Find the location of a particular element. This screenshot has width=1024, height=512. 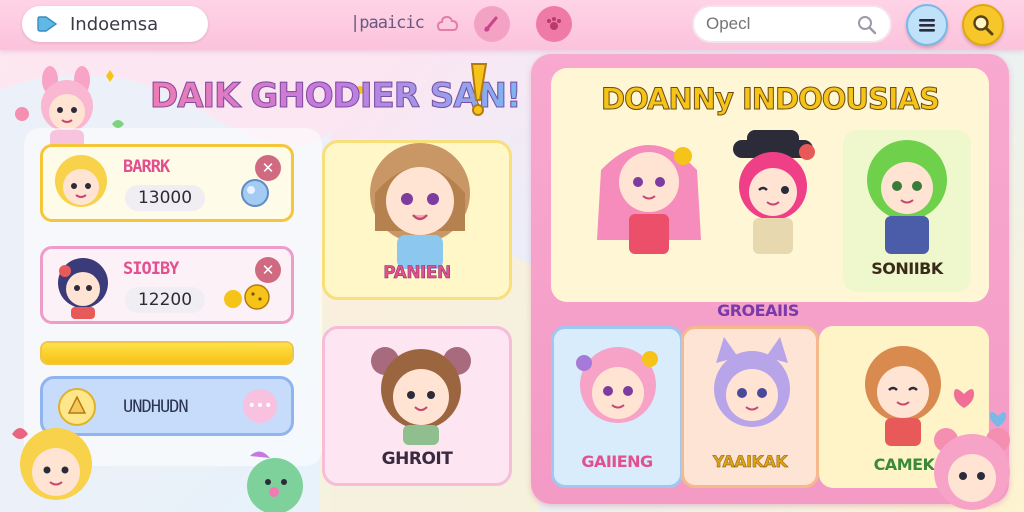

character-slot: GAIIENG is located at coordinates (617, 407).